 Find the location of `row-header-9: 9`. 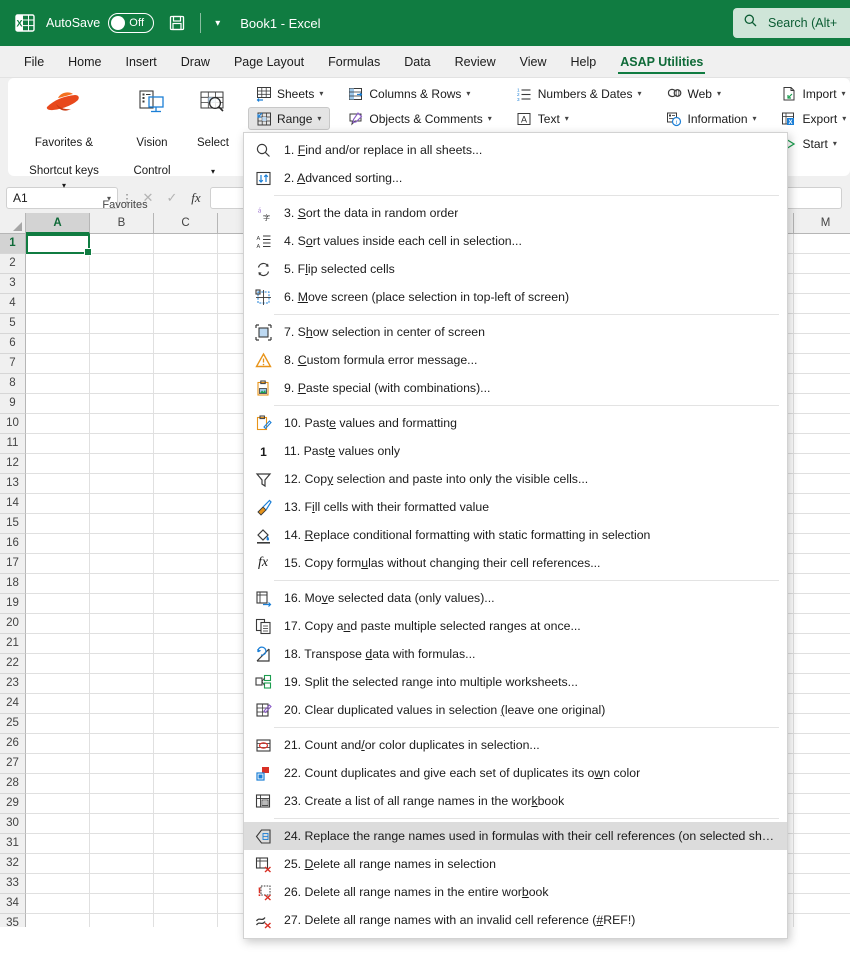

row-header-9: 9 is located at coordinates (13, 404).